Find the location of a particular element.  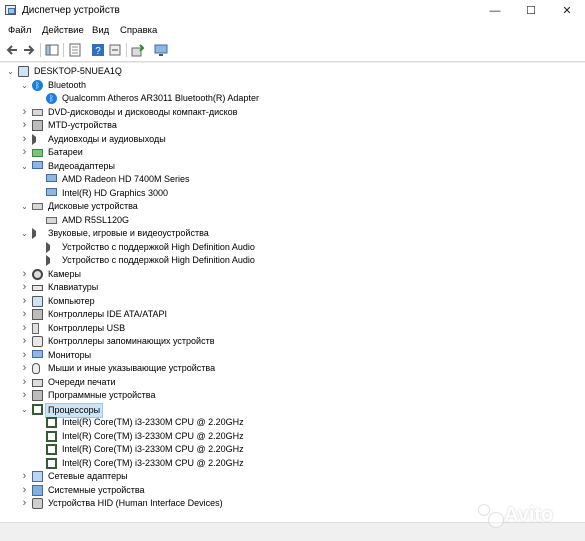

properties-icon is located at coordinates (75, 50).